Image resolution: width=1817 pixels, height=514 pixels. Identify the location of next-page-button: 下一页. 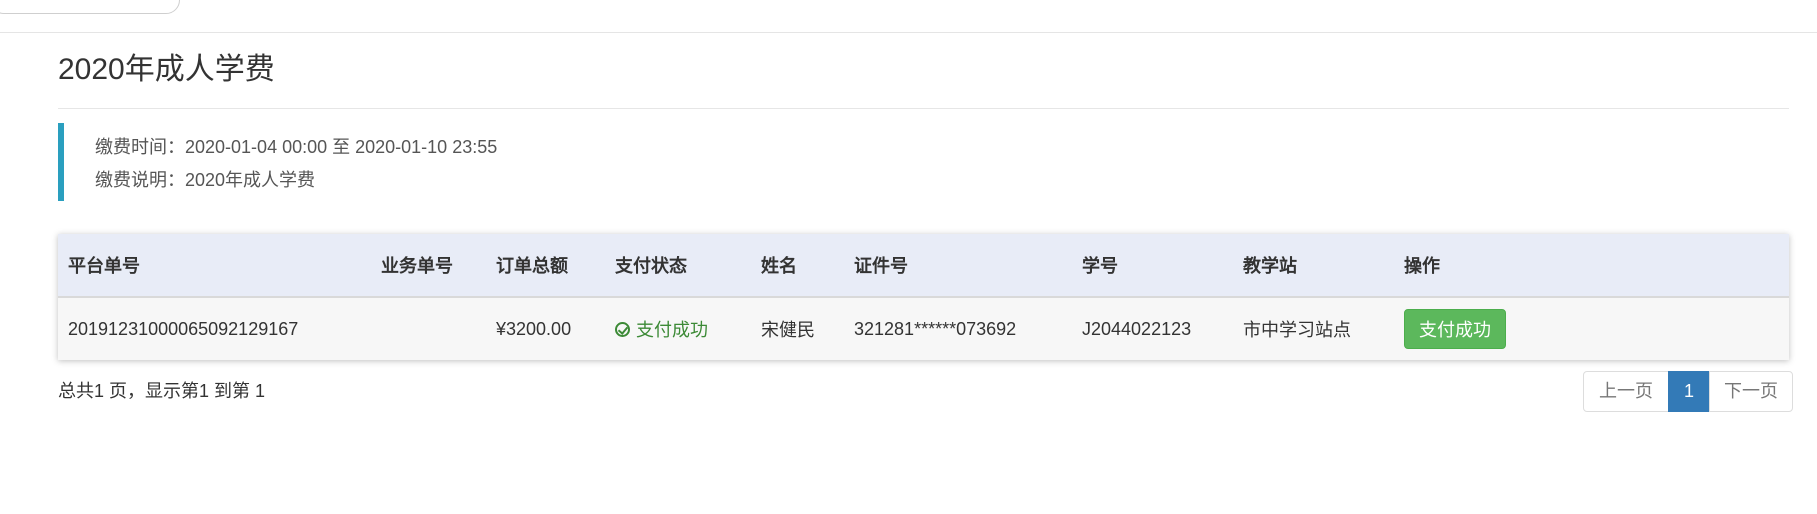
(1751, 391).